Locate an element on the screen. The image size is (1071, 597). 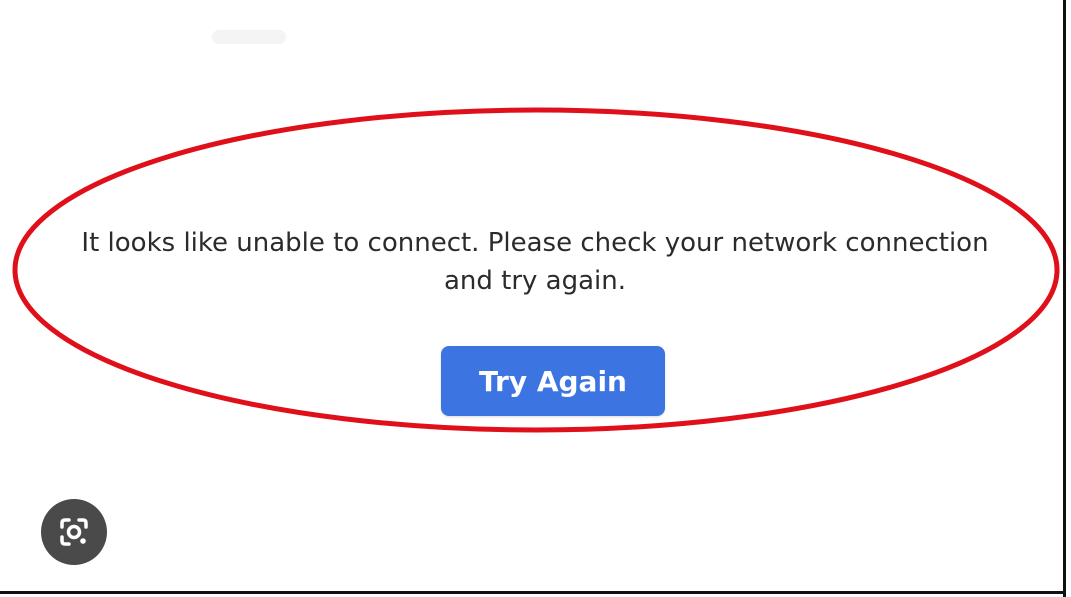
google-lens-icon is located at coordinates (74, 532).